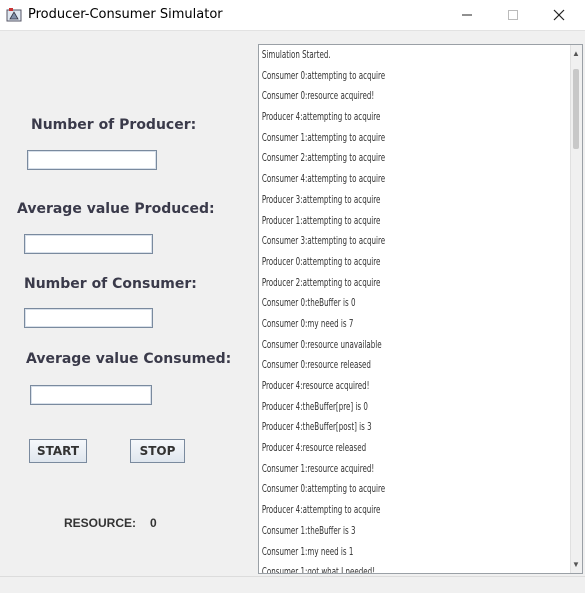  I want to click on log-line: Producer 4:resource released, so click(314, 448).